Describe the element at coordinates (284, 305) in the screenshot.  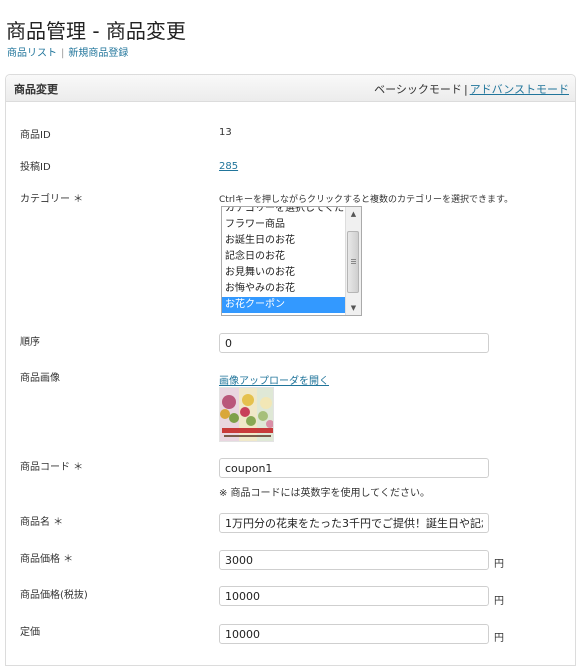
I see `category-option-selected: お花クーポン` at that location.